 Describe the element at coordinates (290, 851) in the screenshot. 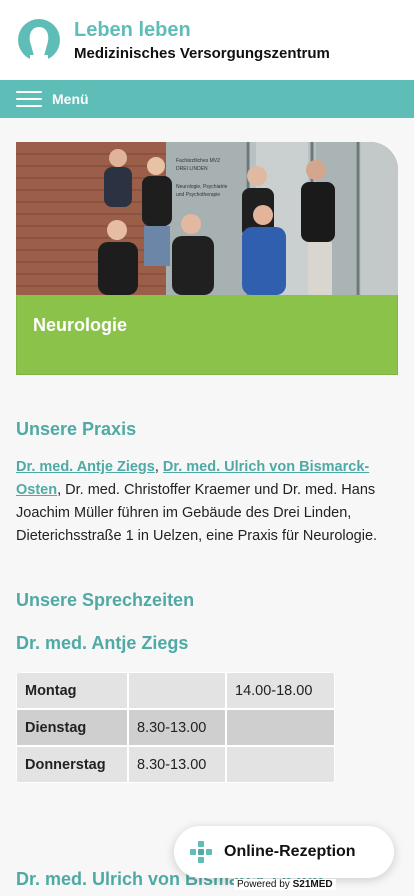

I see `online-rezeption-label: Online-Rezeption` at that location.